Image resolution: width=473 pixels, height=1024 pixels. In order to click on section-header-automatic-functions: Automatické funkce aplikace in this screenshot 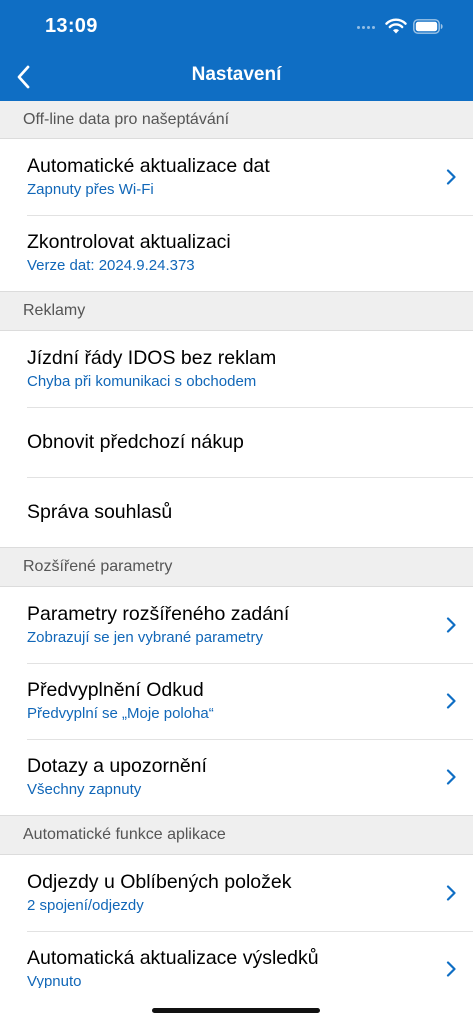, I will do `click(236, 835)`.